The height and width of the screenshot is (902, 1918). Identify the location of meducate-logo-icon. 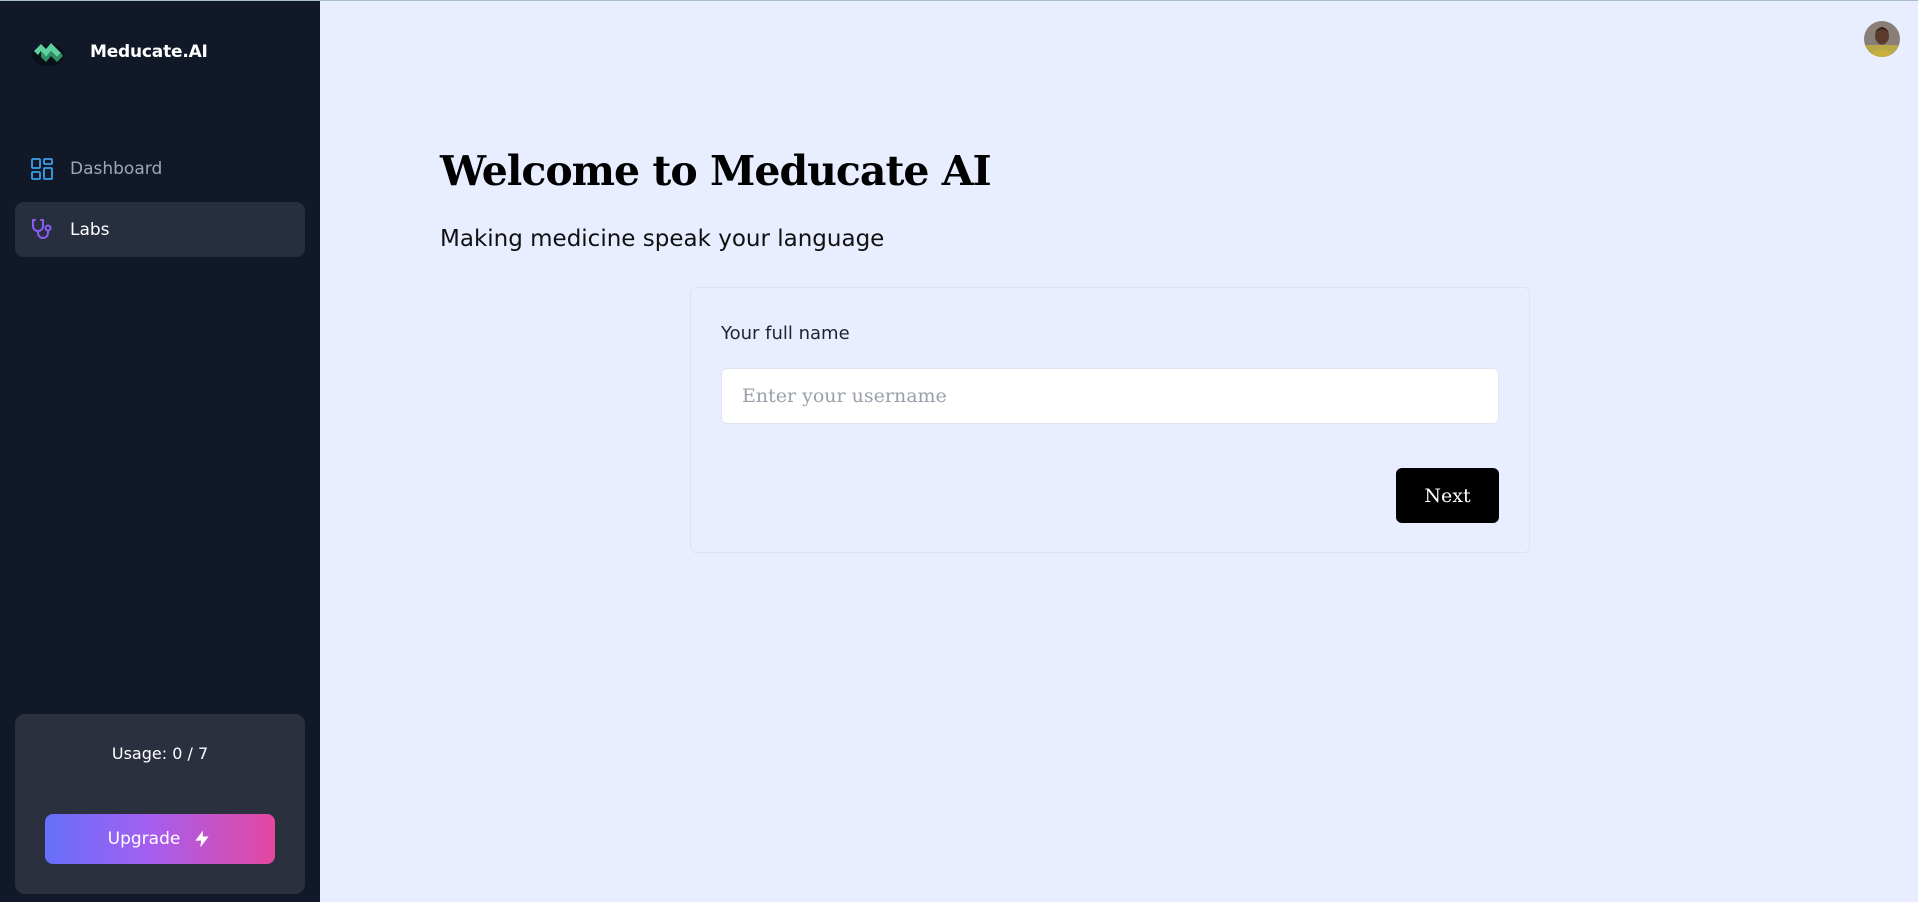
(48, 54).